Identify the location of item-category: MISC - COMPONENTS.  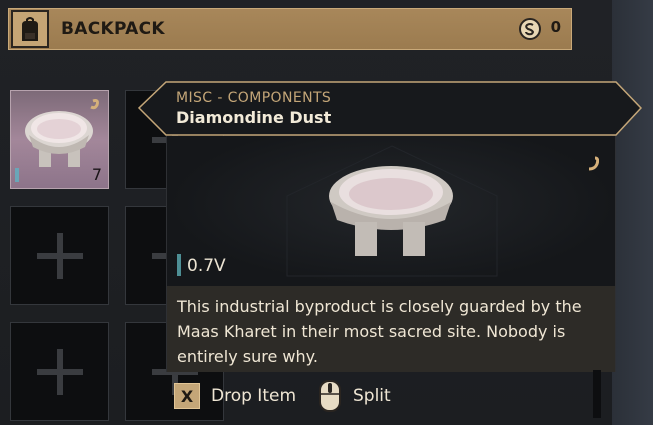
(254, 98).